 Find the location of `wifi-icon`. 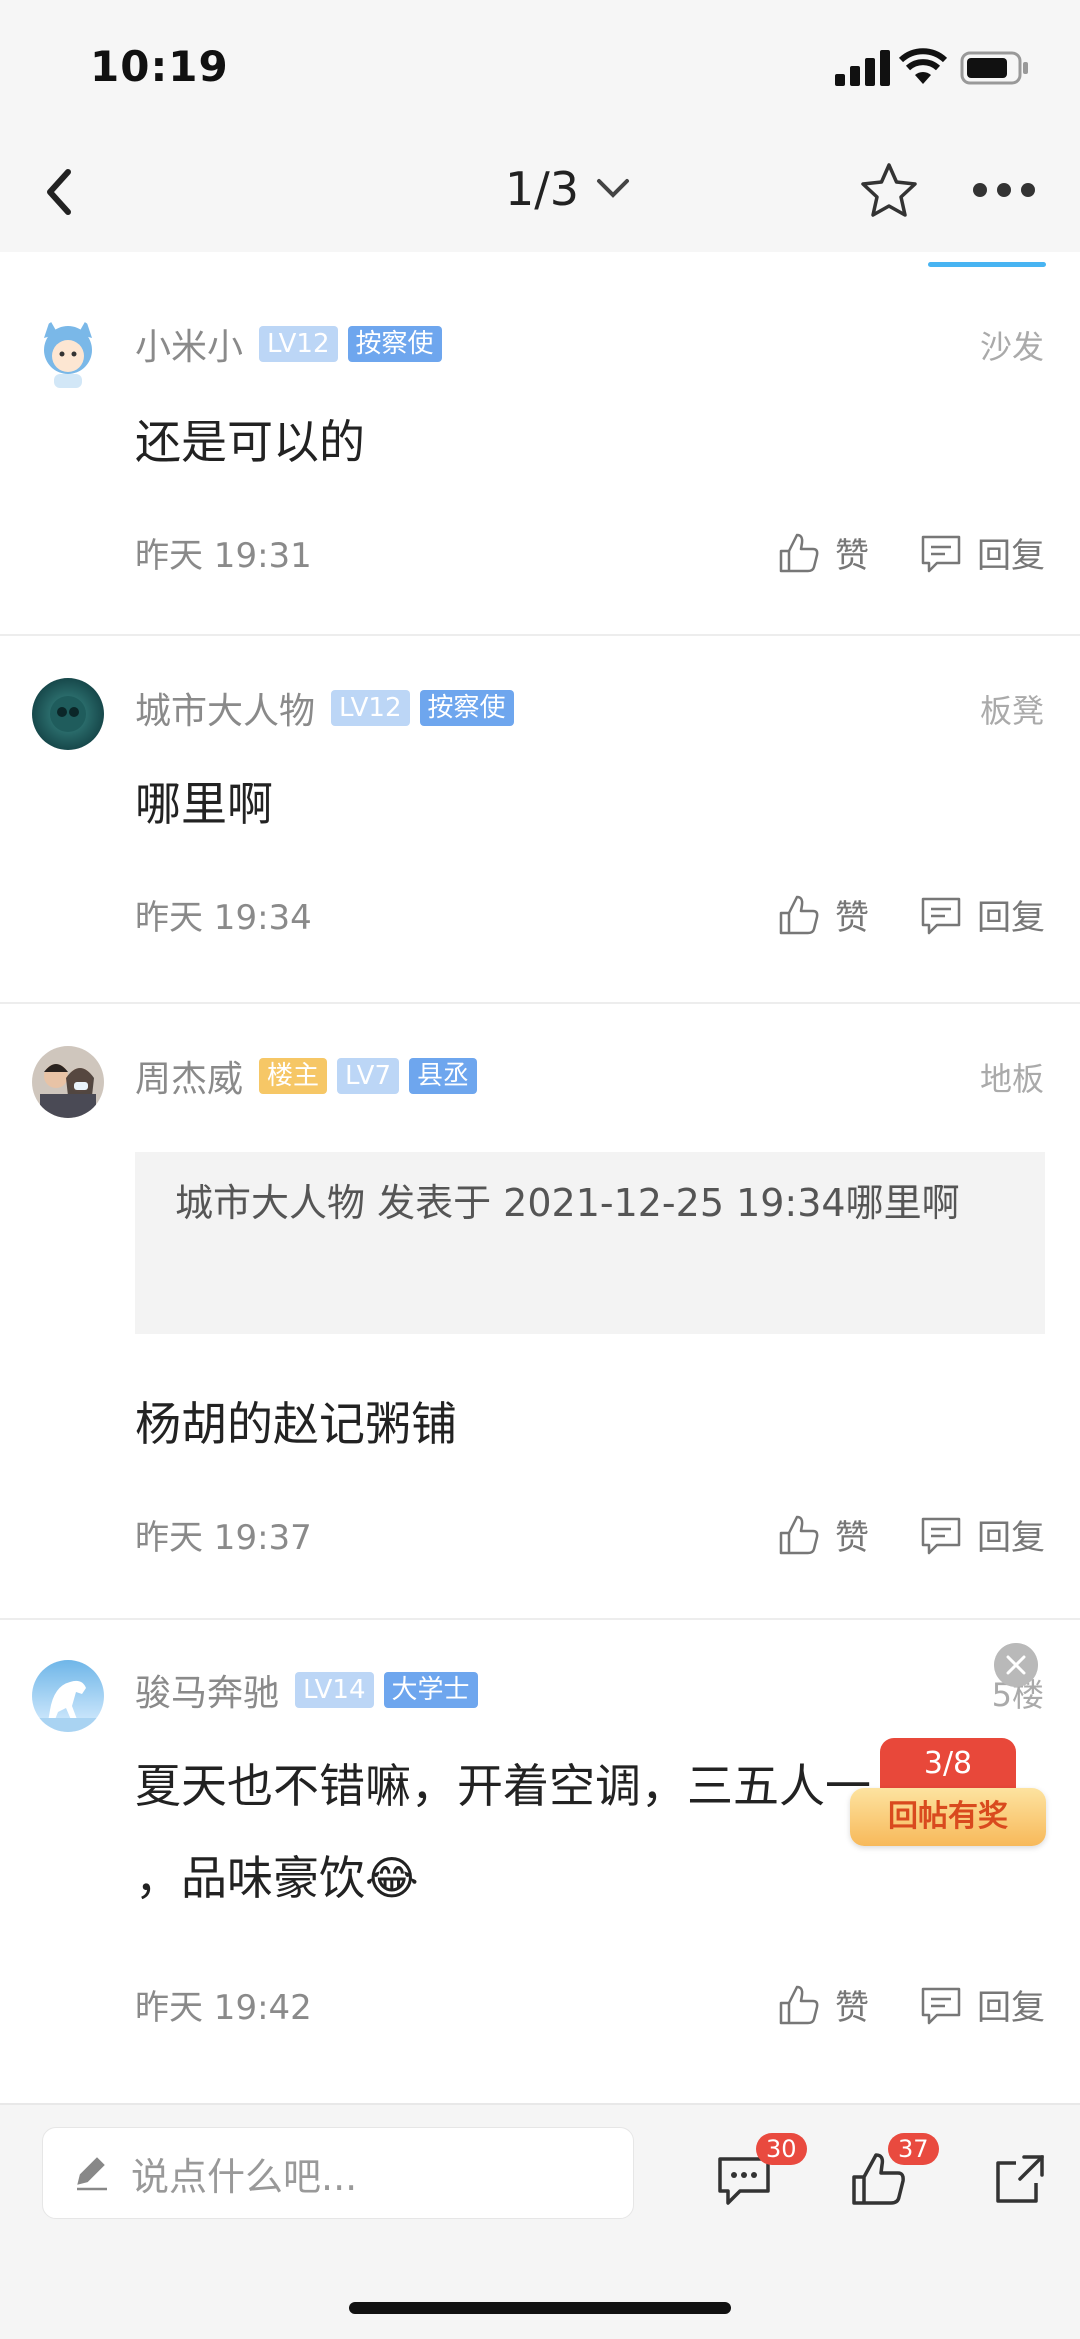

wifi-icon is located at coordinates (923, 66).